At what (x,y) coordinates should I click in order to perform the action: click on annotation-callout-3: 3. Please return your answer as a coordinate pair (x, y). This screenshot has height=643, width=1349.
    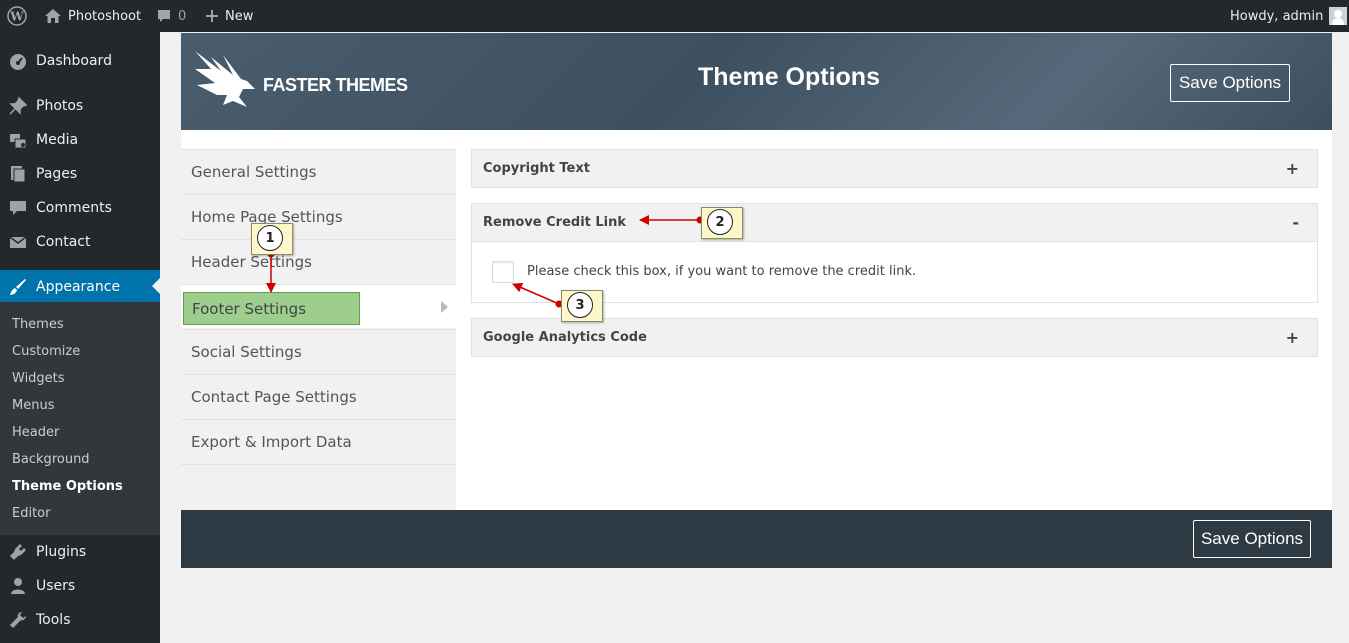
    Looking at the image, I should click on (582, 306).